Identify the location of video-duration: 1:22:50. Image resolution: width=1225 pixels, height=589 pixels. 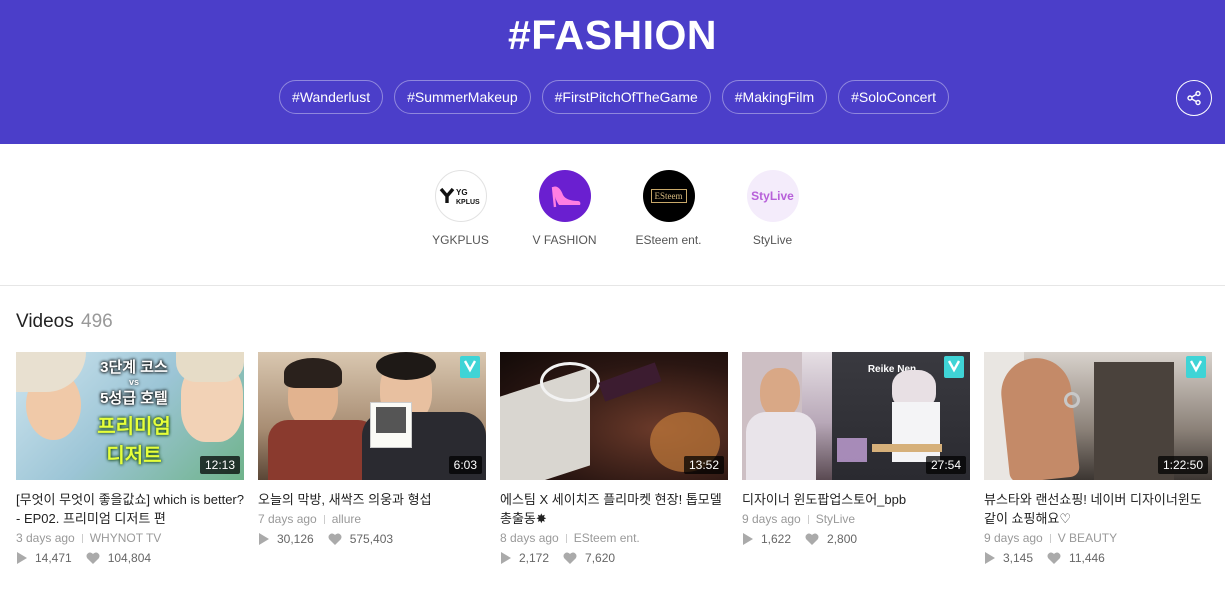
(1182, 465).